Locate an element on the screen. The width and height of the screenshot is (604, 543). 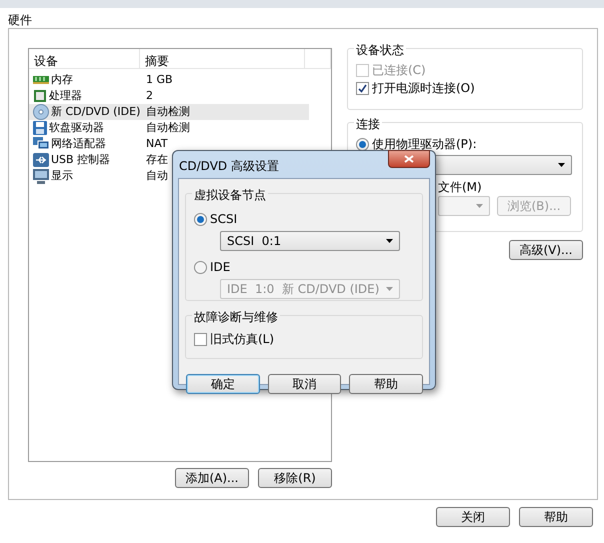
device-summary: 存在 is located at coordinates (156, 160).